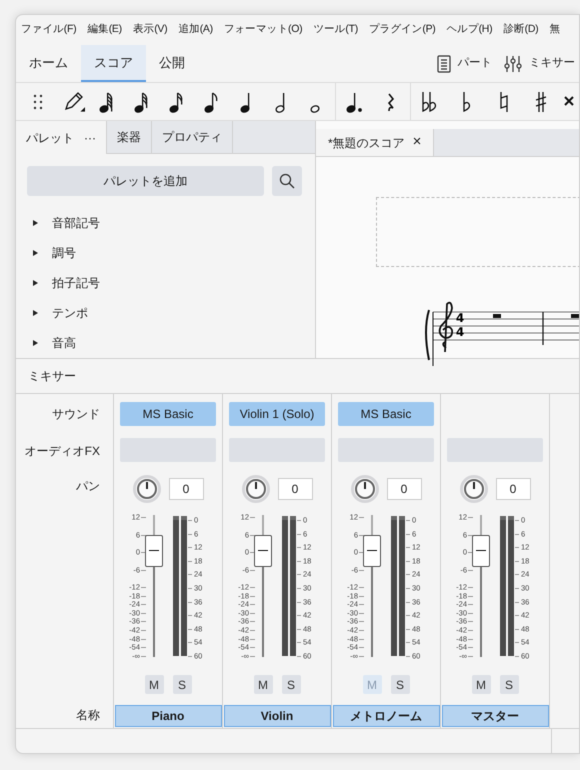 Image resolution: width=580 pixels, height=770 pixels. What do you see at coordinates (62, 451) in the screenshot?
I see `row-label: オーディオFX` at bounding box center [62, 451].